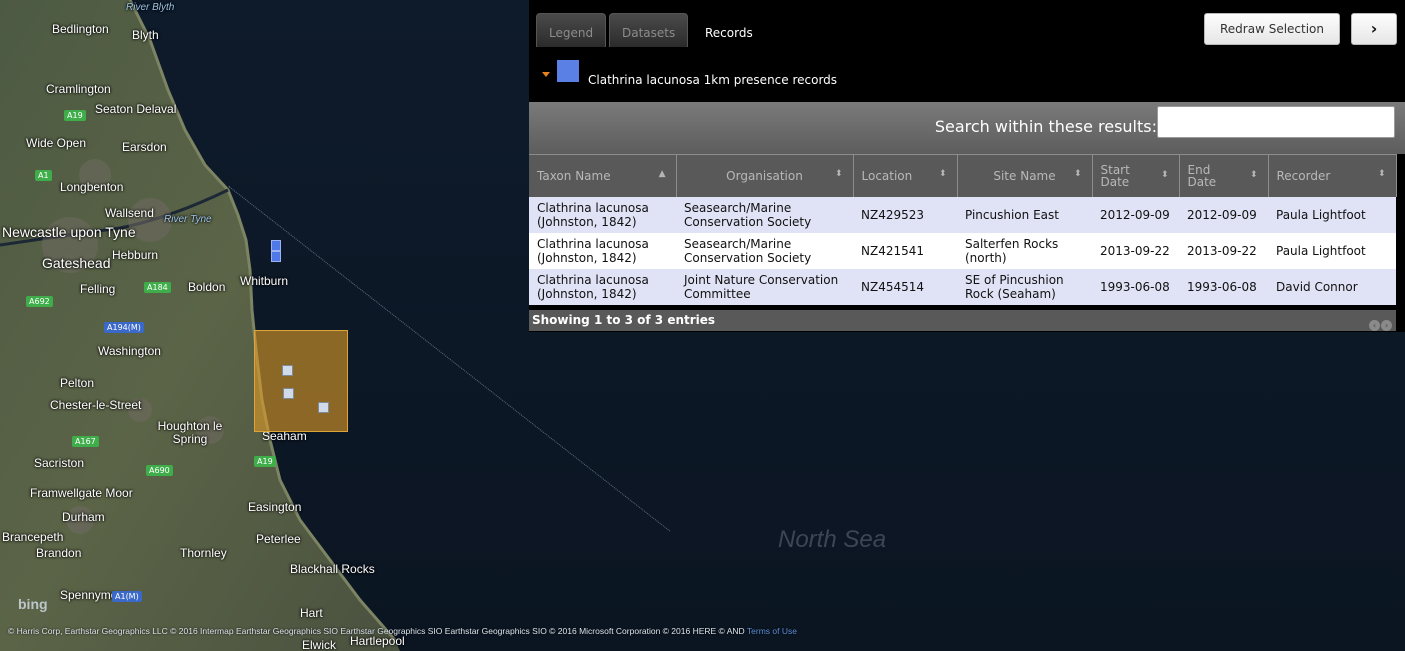 Image resolution: width=1405 pixels, height=651 pixels. I want to click on map-label: Houghton le Spring, so click(190, 432).